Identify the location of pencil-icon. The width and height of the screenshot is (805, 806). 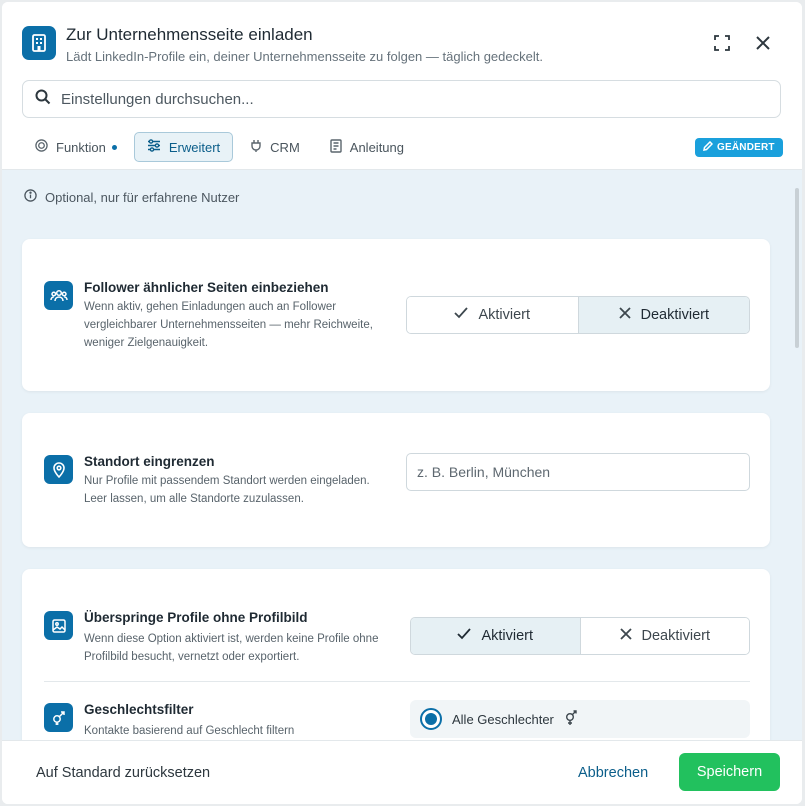
(708, 147).